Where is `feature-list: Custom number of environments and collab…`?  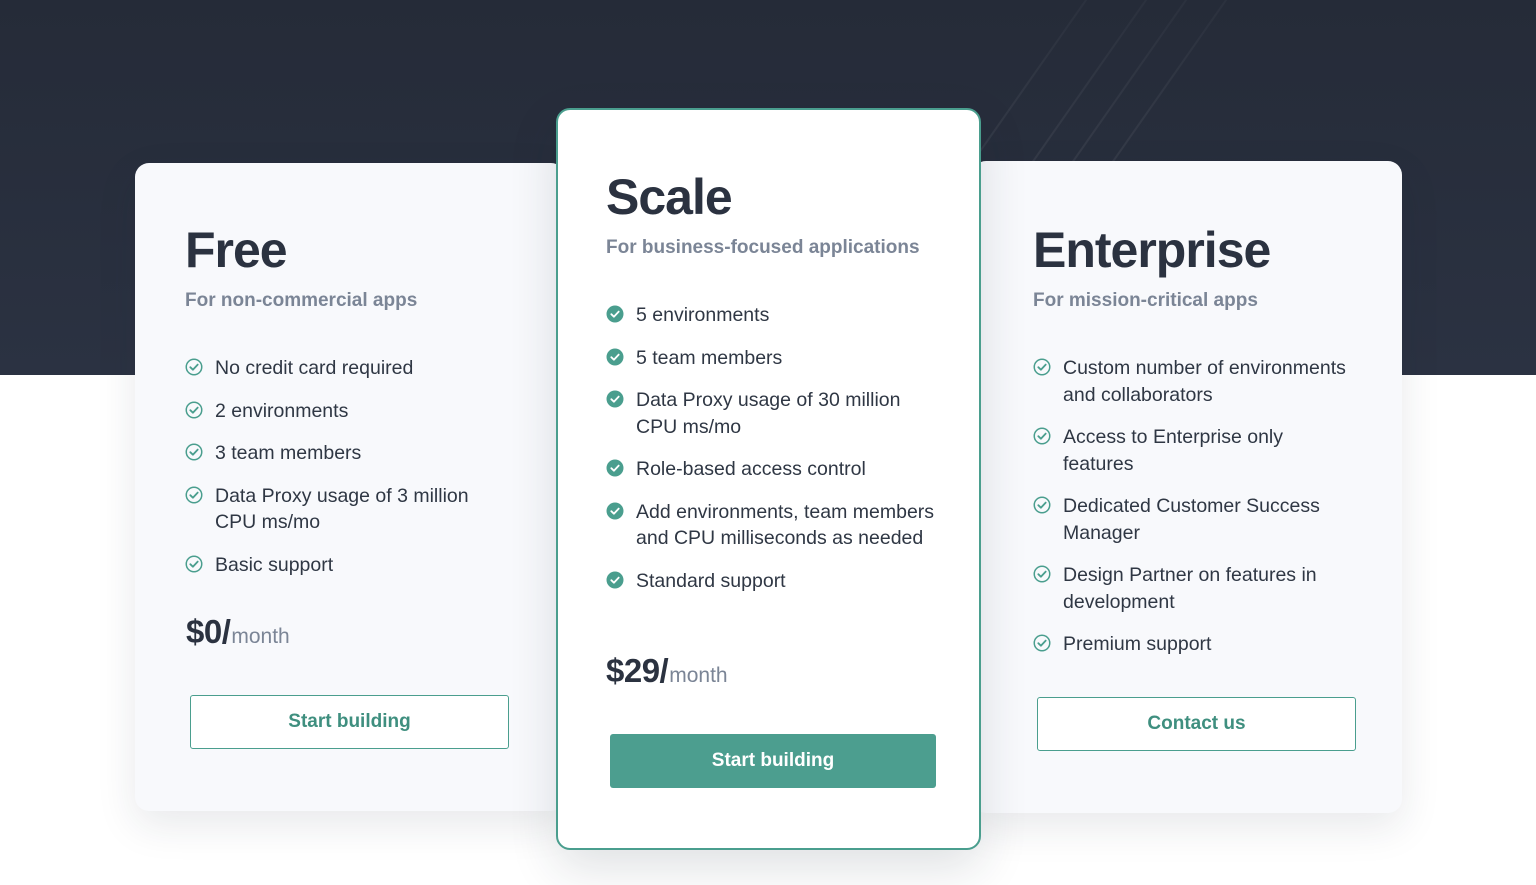 feature-list: Custom number of environments and collab… is located at coordinates (1192, 506).